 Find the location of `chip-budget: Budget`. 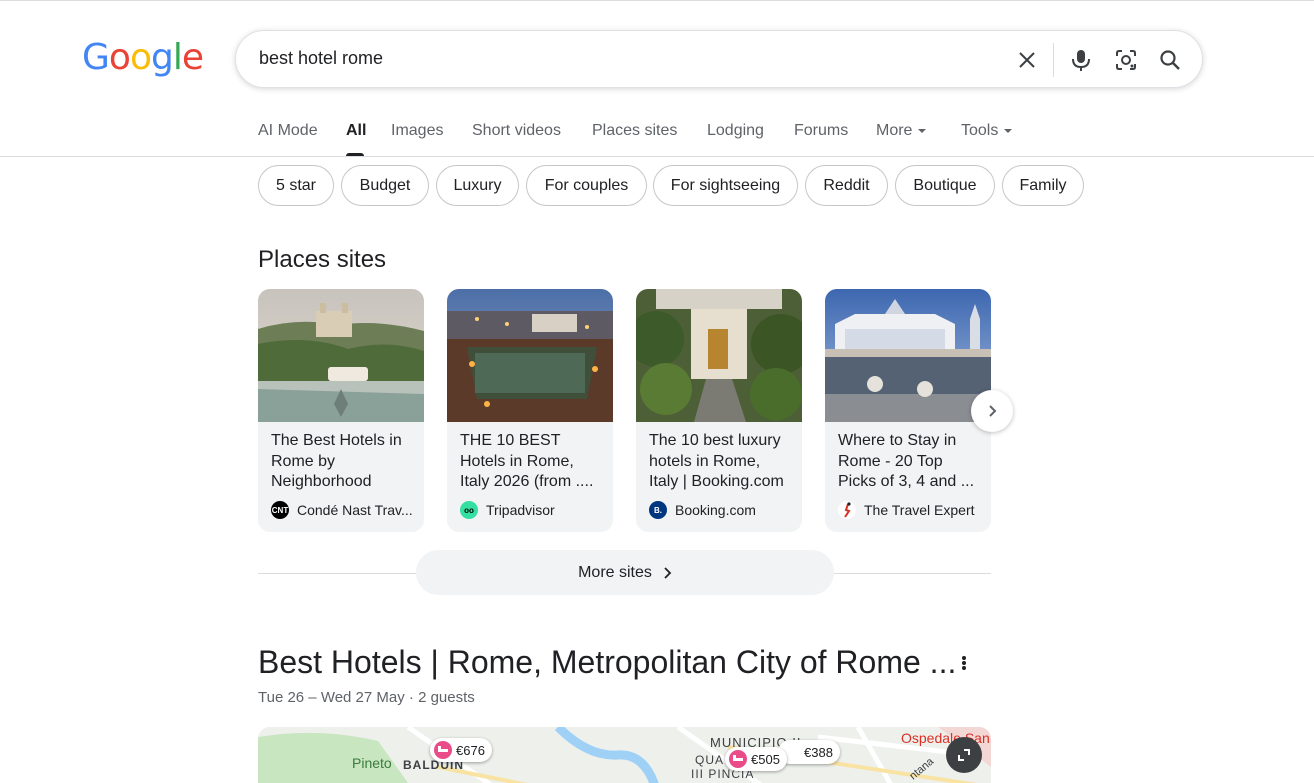

chip-budget: Budget is located at coordinates (385, 185).